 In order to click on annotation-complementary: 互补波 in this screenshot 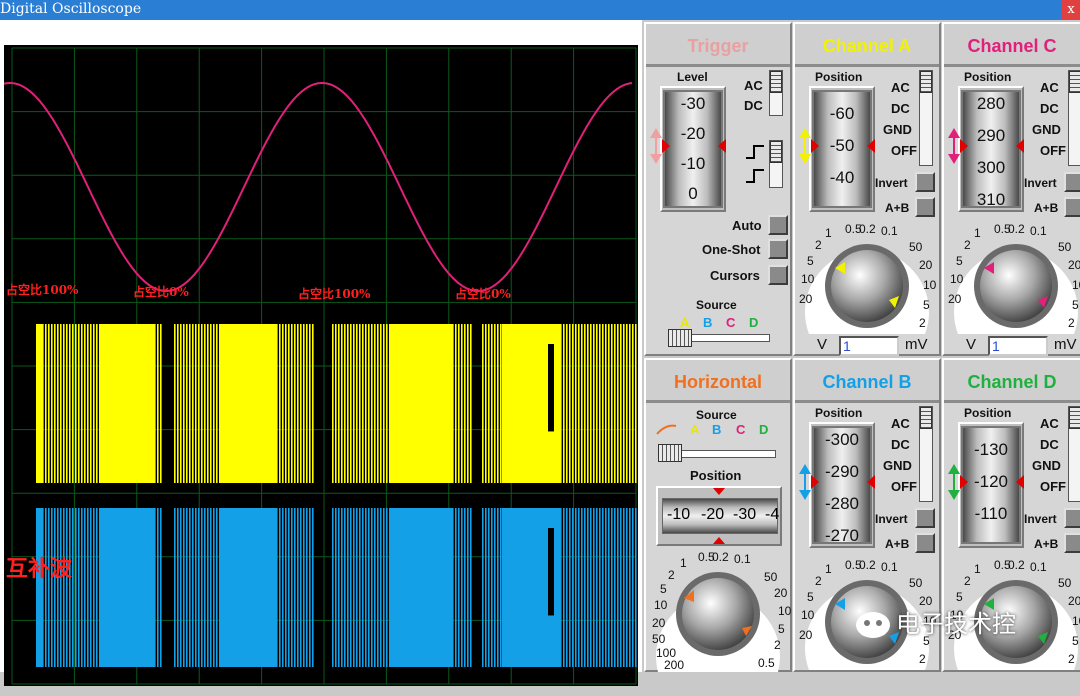, I will do `click(39, 569)`.